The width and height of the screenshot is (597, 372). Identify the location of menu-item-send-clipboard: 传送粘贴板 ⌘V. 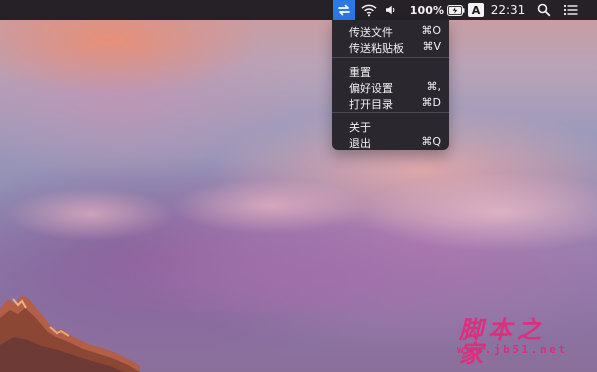
(390, 47).